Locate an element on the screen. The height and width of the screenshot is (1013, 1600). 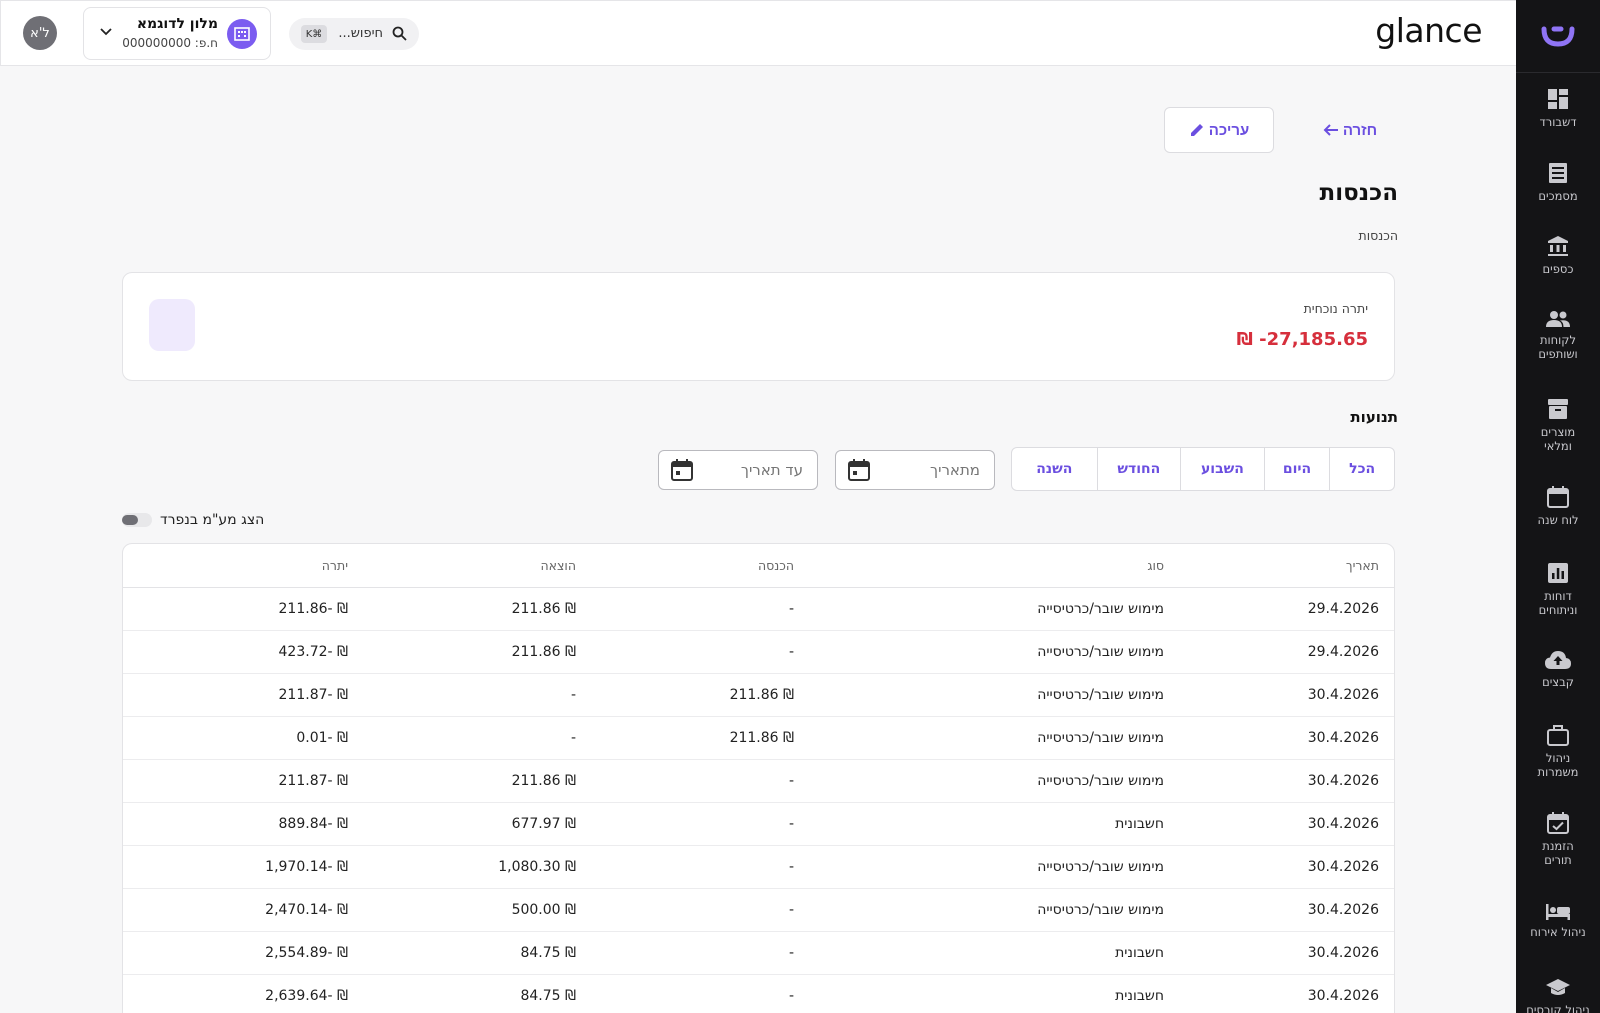
sidebar-item-finance: כספים is located at coordinates (1558, 255).